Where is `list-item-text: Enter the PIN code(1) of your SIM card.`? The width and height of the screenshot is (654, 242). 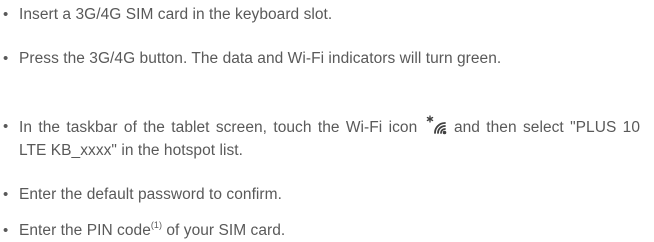 list-item-text: Enter the PIN code(1) of your SIM card. is located at coordinates (329, 230).